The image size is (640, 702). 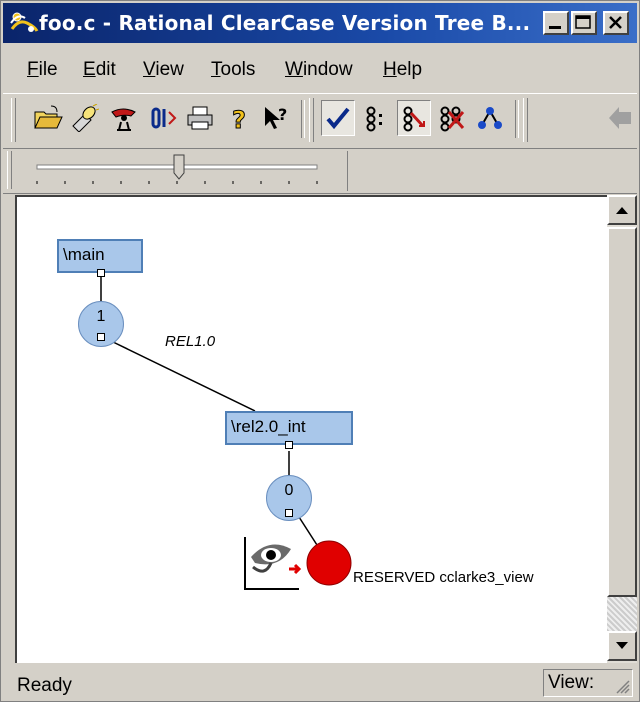 What do you see at coordinates (101, 273) in the screenshot?
I see `branch-main-handle` at bounding box center [101, 273].